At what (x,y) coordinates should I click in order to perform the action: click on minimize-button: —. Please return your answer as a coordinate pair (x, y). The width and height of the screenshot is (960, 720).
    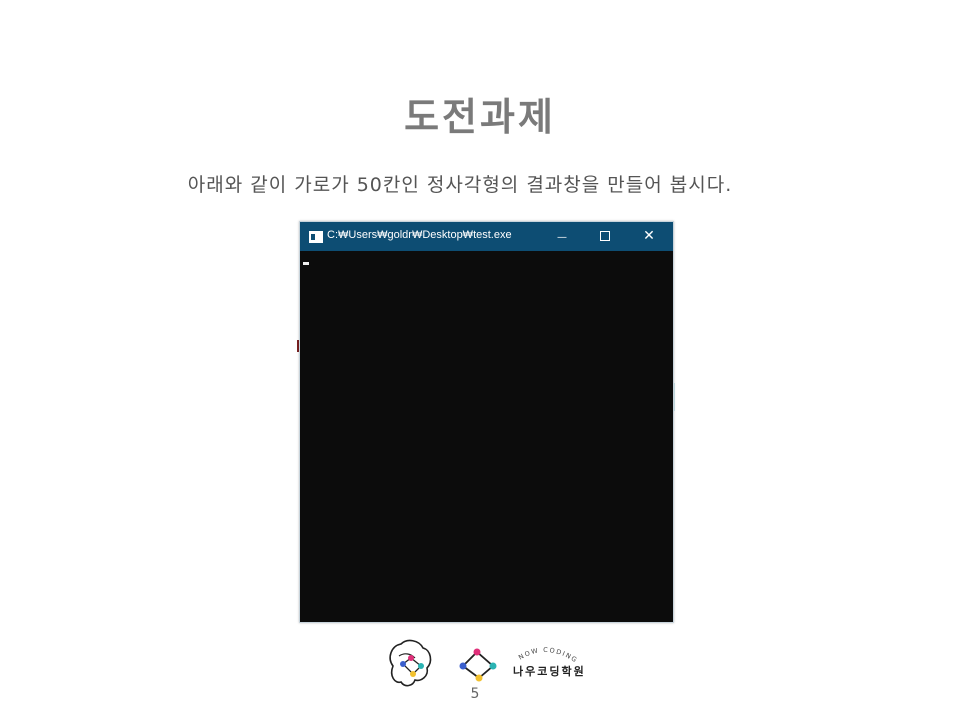
    Looking at the image, I should click on (562, 236).